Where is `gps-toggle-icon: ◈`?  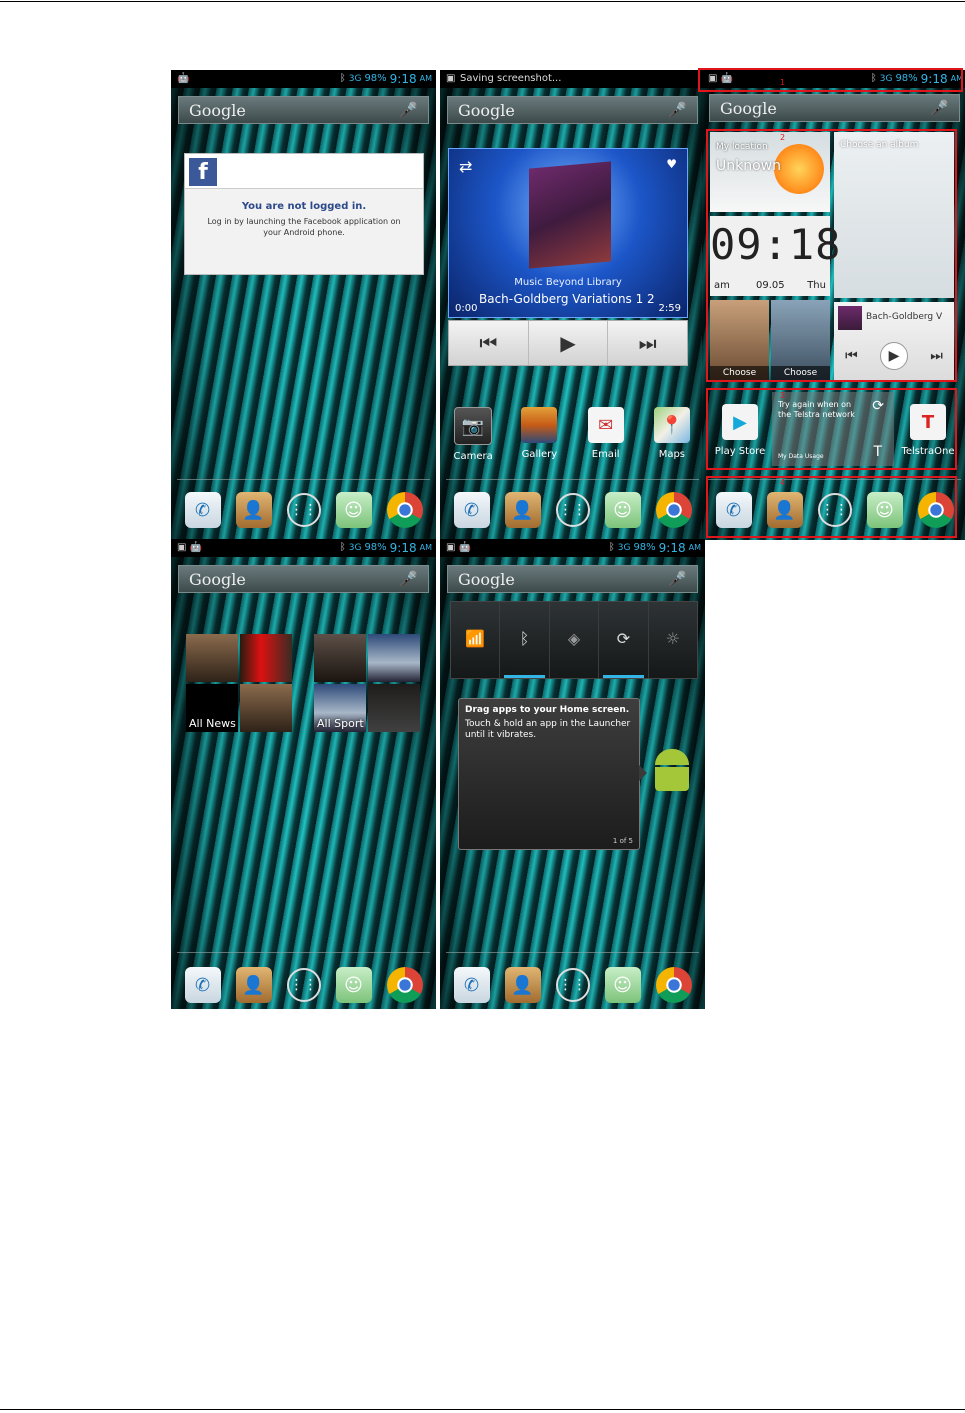
gps-toggle-icon: ◈ is located at coordinates (575, 640).